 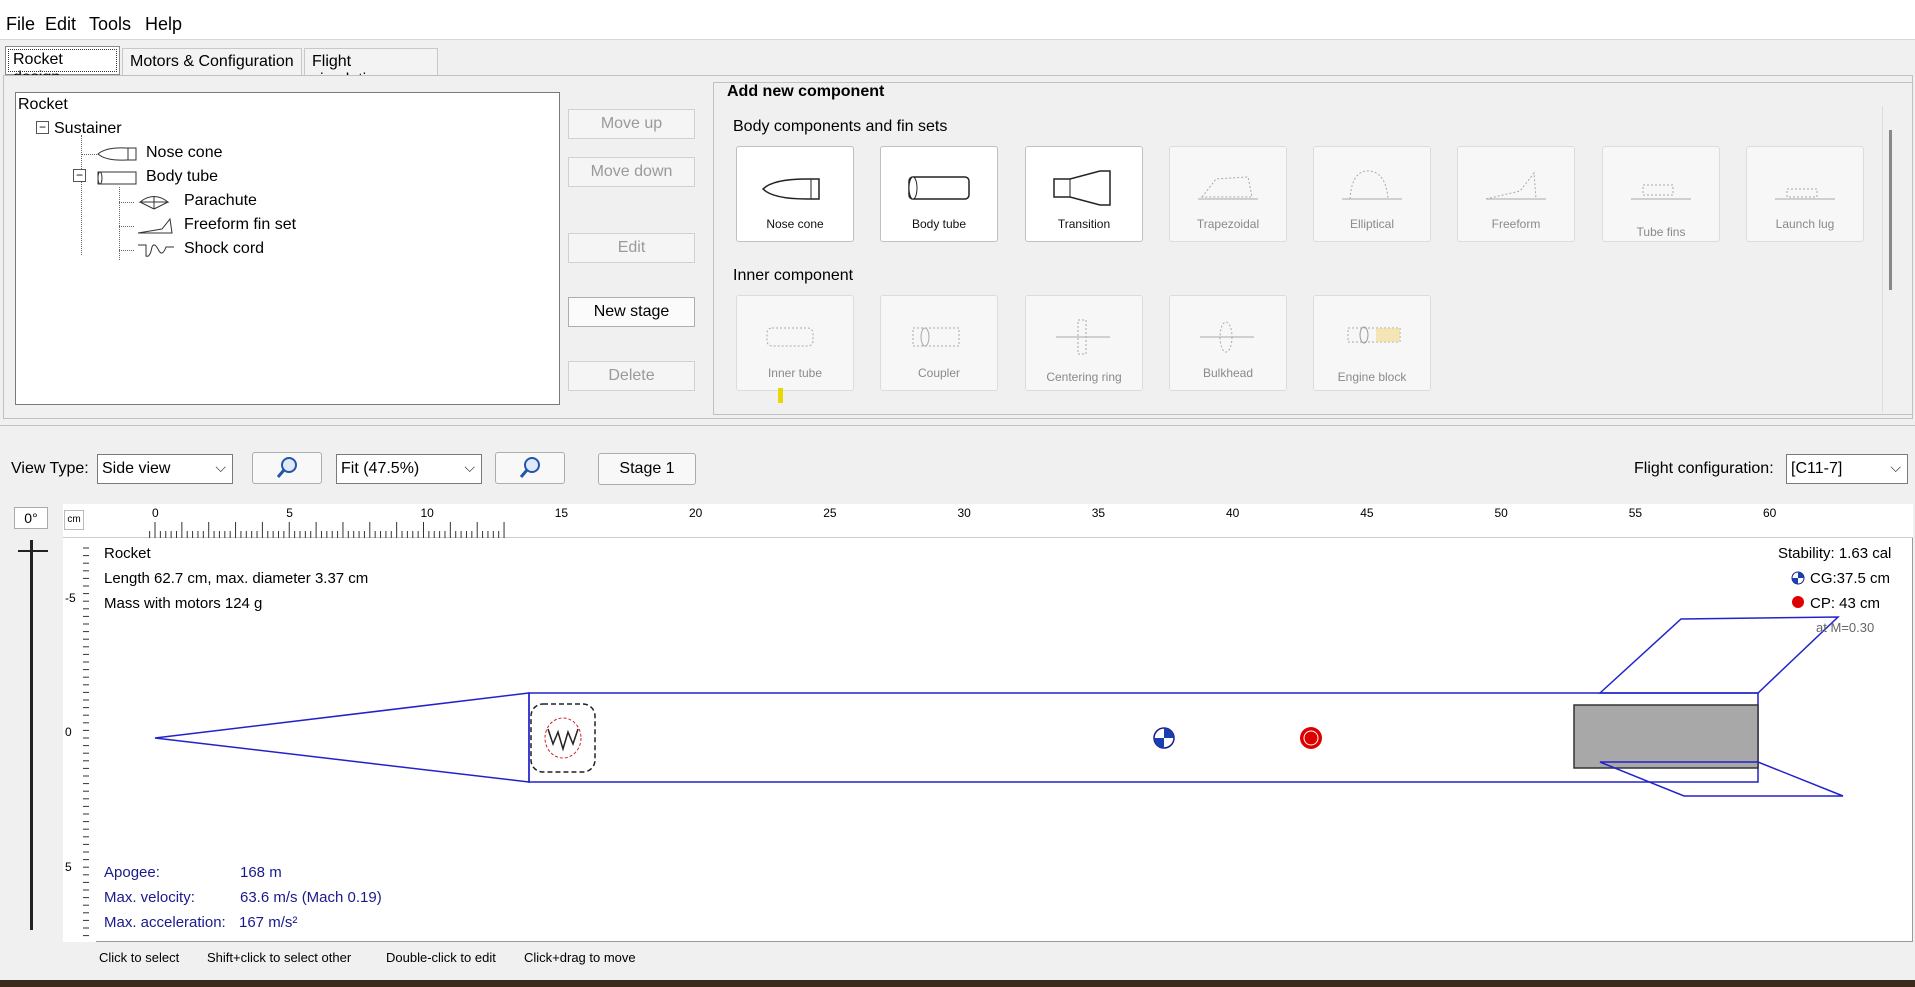 I want to click on view-type-value: Side view, so click(x=136, y=468).